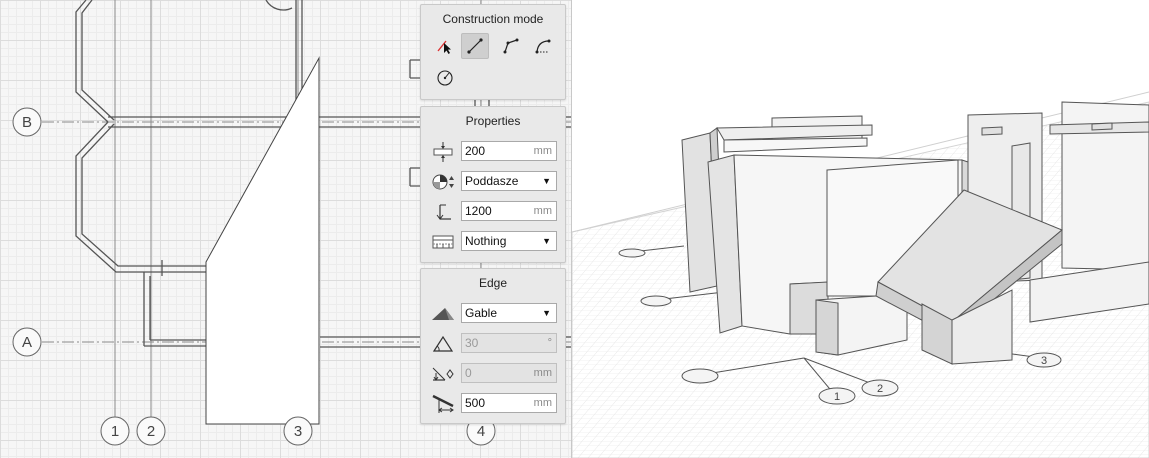 The width and height of the screenshot is (1149, 458). Describe the element at coordinates (492, 181) in the screenshot. I see `level-value: Poddasze` at that location.